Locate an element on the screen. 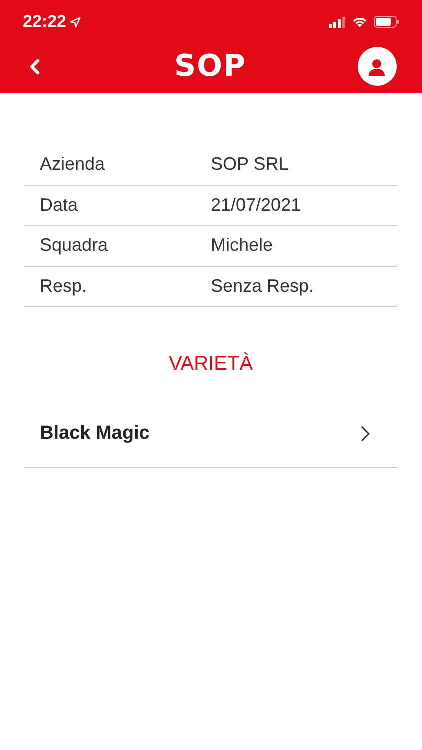 This screenshot has width=422, height=750. location-arrow-icon is located at coordinates (76, 22).